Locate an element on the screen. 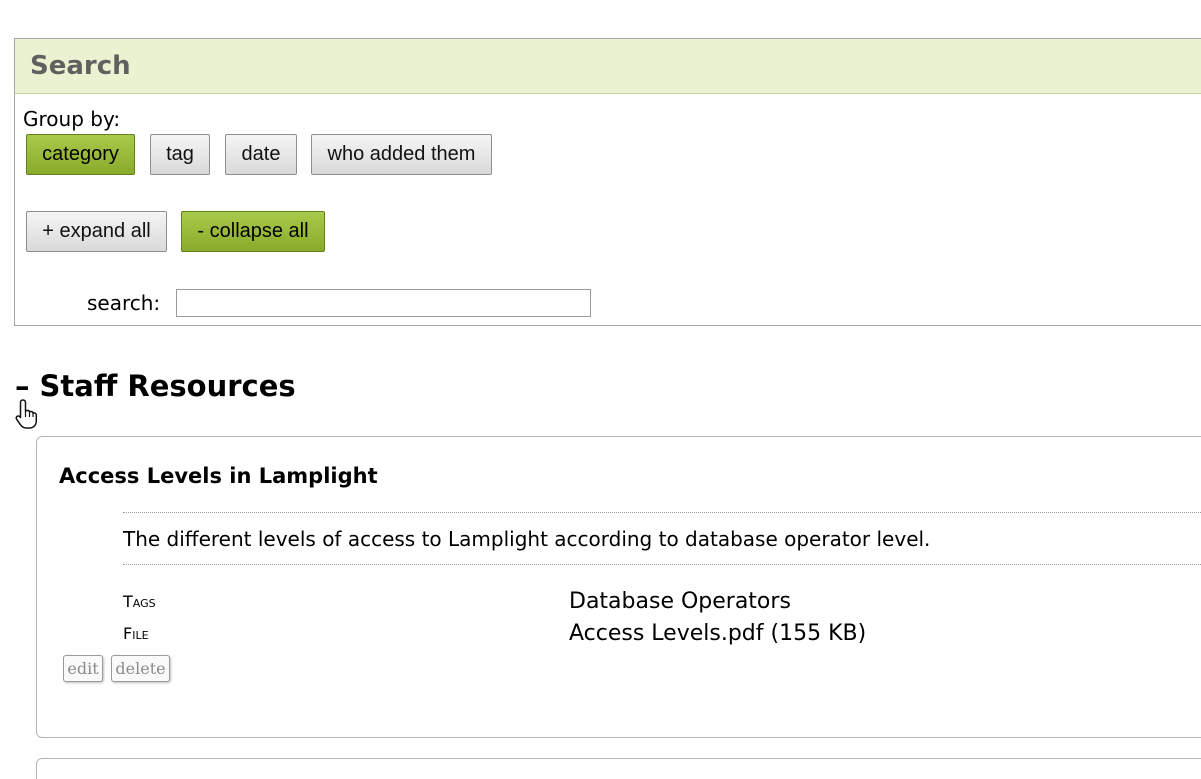  collapse-all-button: - collapse all is located at coordinates (253, 231).